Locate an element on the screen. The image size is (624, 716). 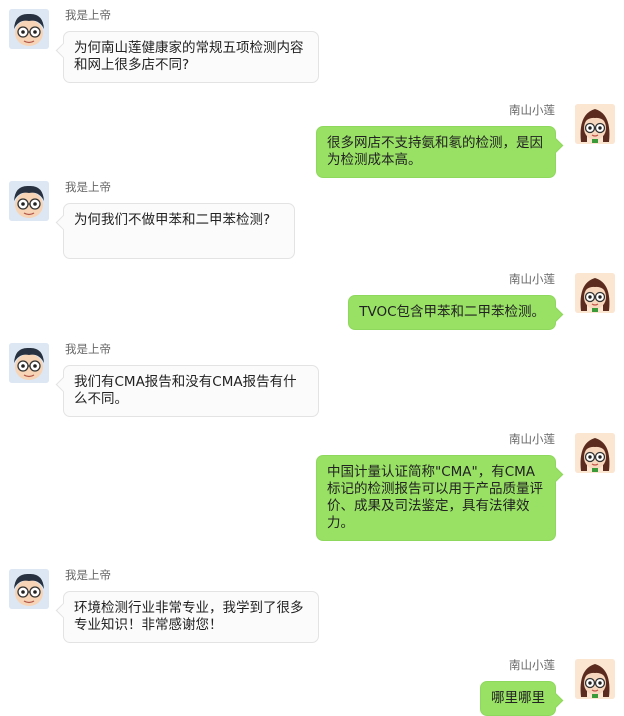
message-bubble: 环境检测行业非常专业，我学到了很多专业知识！非常感谢您！ is located at coordinates (191, 617).